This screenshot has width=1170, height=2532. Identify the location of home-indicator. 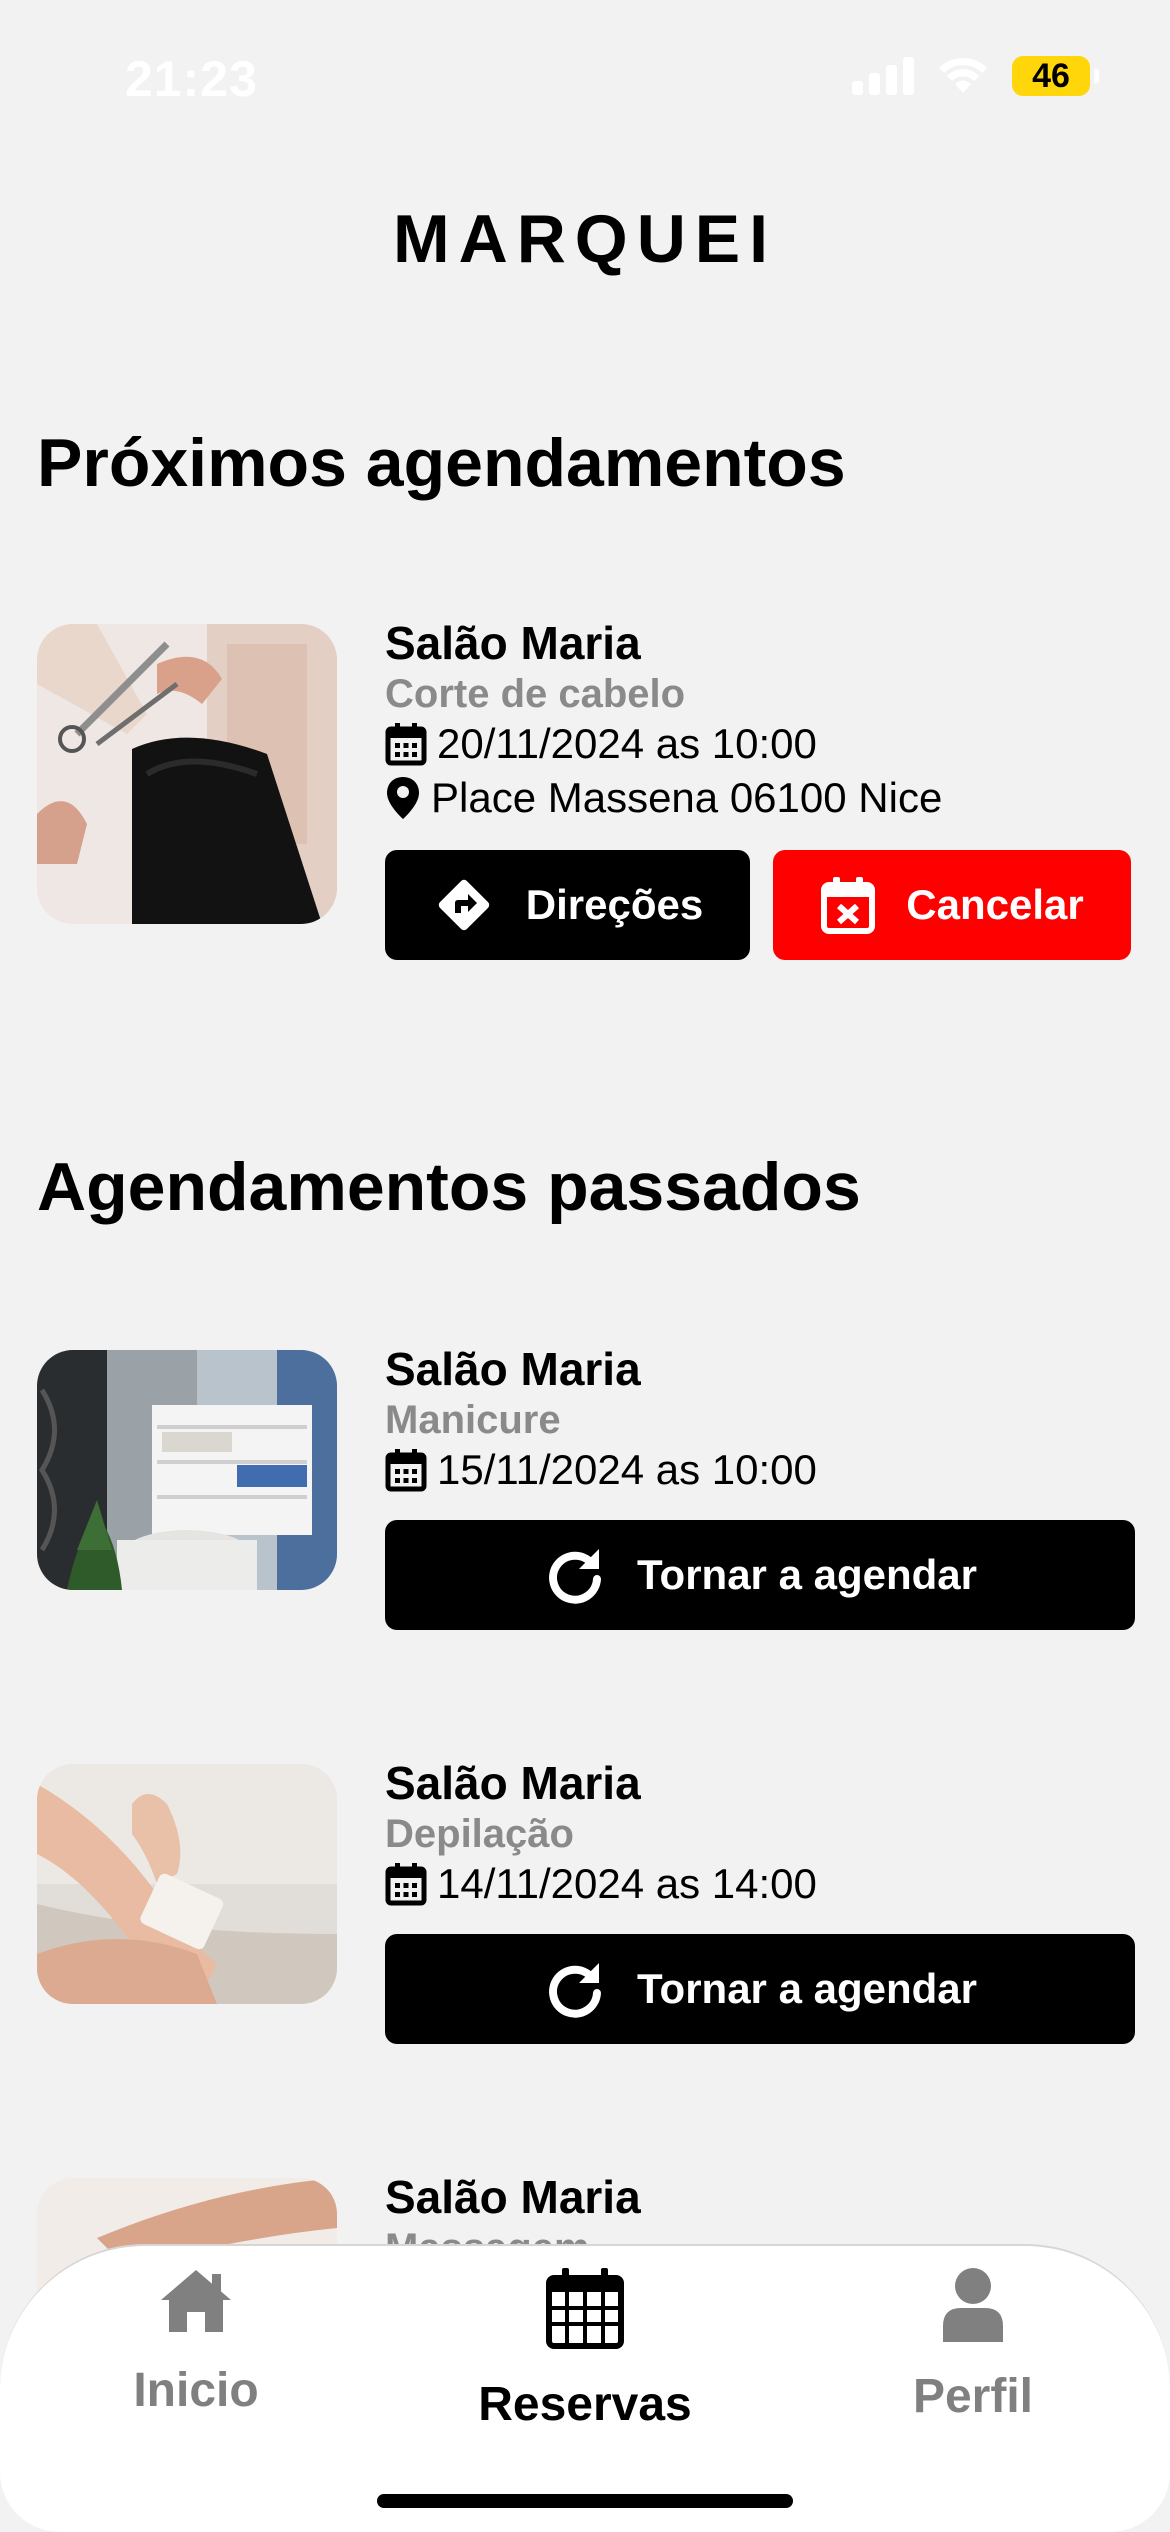
(585, 2501).